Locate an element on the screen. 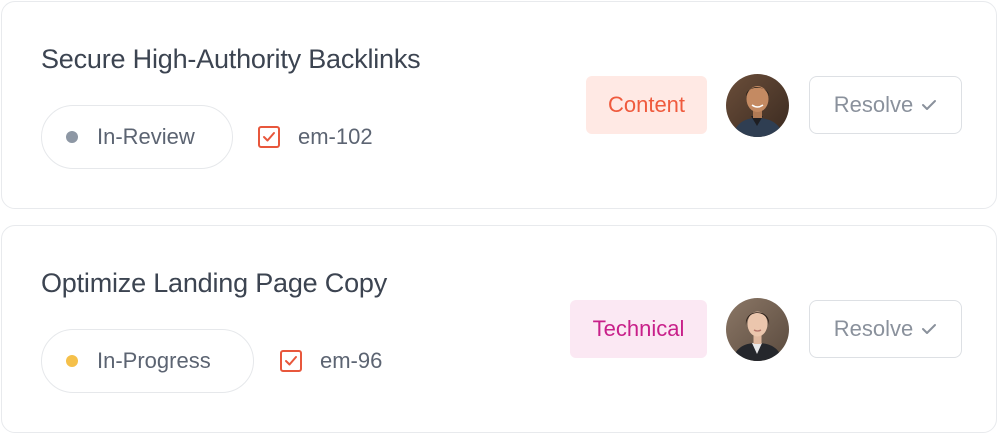  status-label: In-Review is located at coordinates (146, 136).